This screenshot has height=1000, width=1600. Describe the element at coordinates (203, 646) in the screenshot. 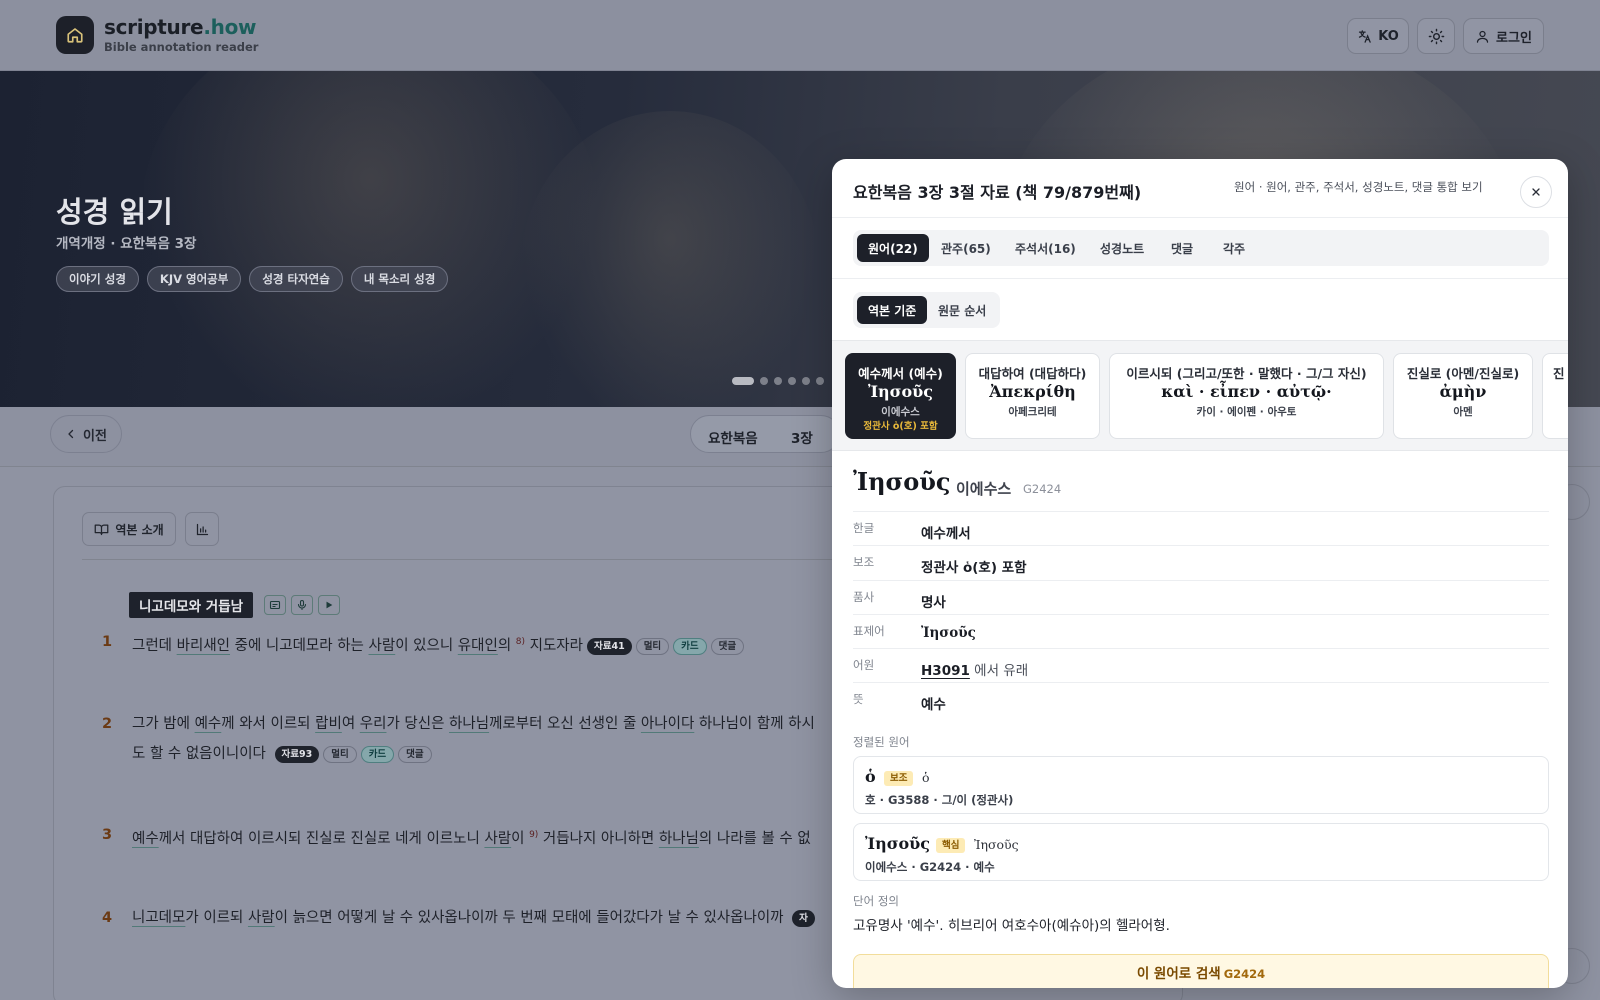

I see `annotated-word: 바리새인` at that location.